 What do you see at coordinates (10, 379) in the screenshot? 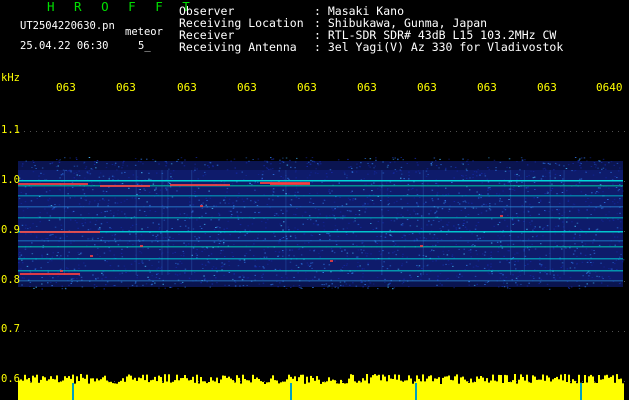
I see `freq-tick: 0.6` at bounding box center [10, 379].